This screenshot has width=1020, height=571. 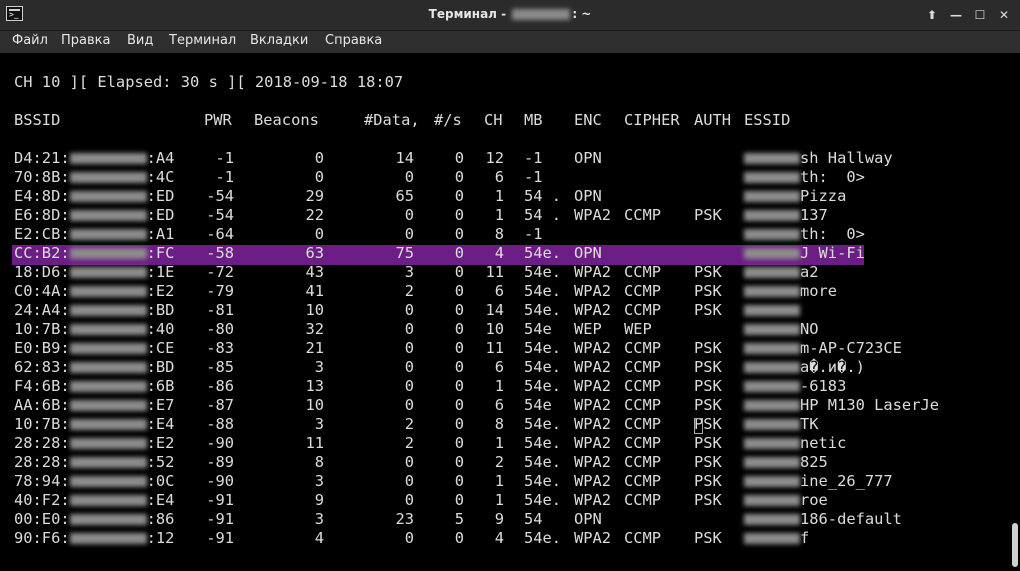 I want to click on bssid-cell: 18:D6::1E, so click(x=94, y=272).